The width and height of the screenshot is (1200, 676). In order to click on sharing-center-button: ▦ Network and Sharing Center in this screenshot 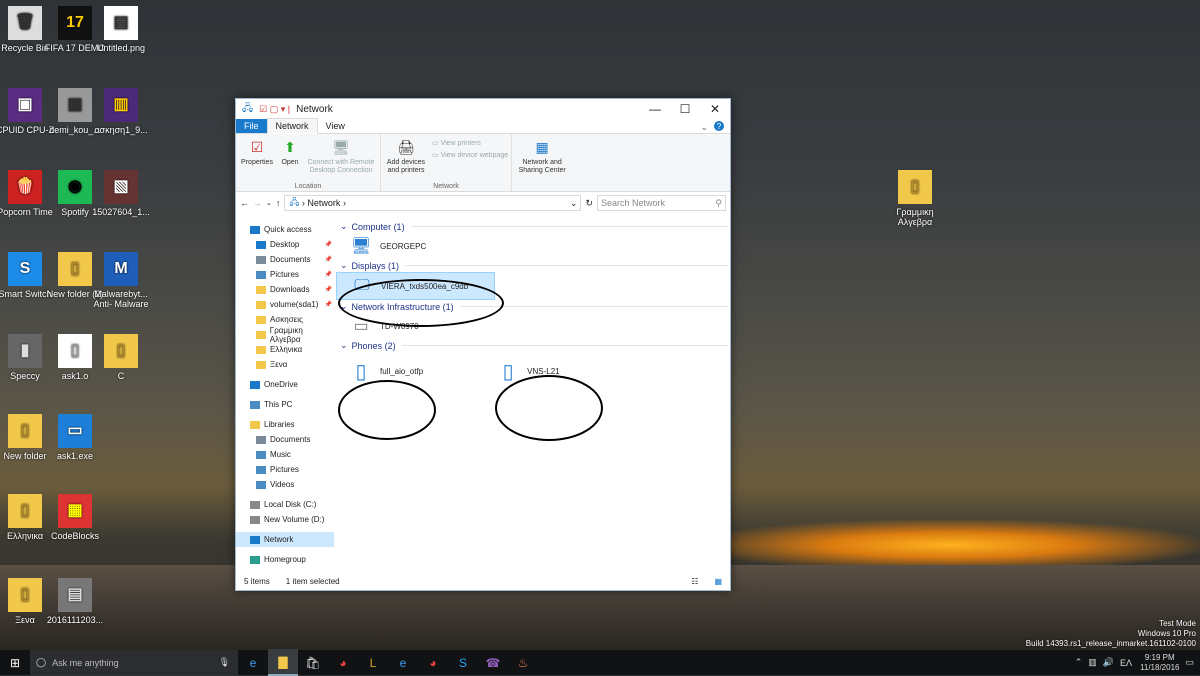, I will do `click(542, 158)`.